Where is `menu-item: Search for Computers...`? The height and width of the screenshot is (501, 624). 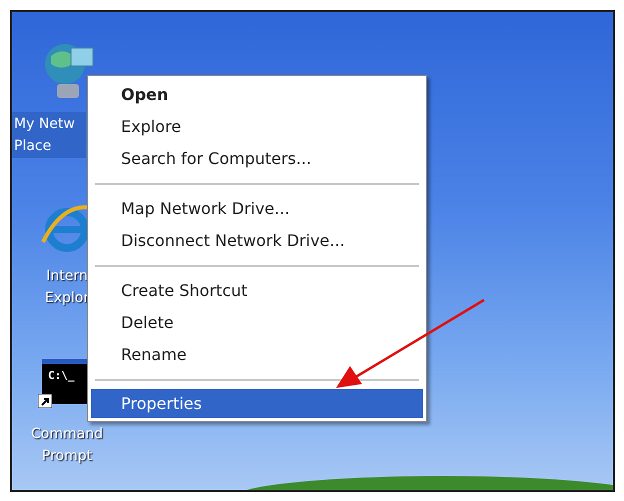 menu-item: Search for Computers... is located at coordinates (257, 159).